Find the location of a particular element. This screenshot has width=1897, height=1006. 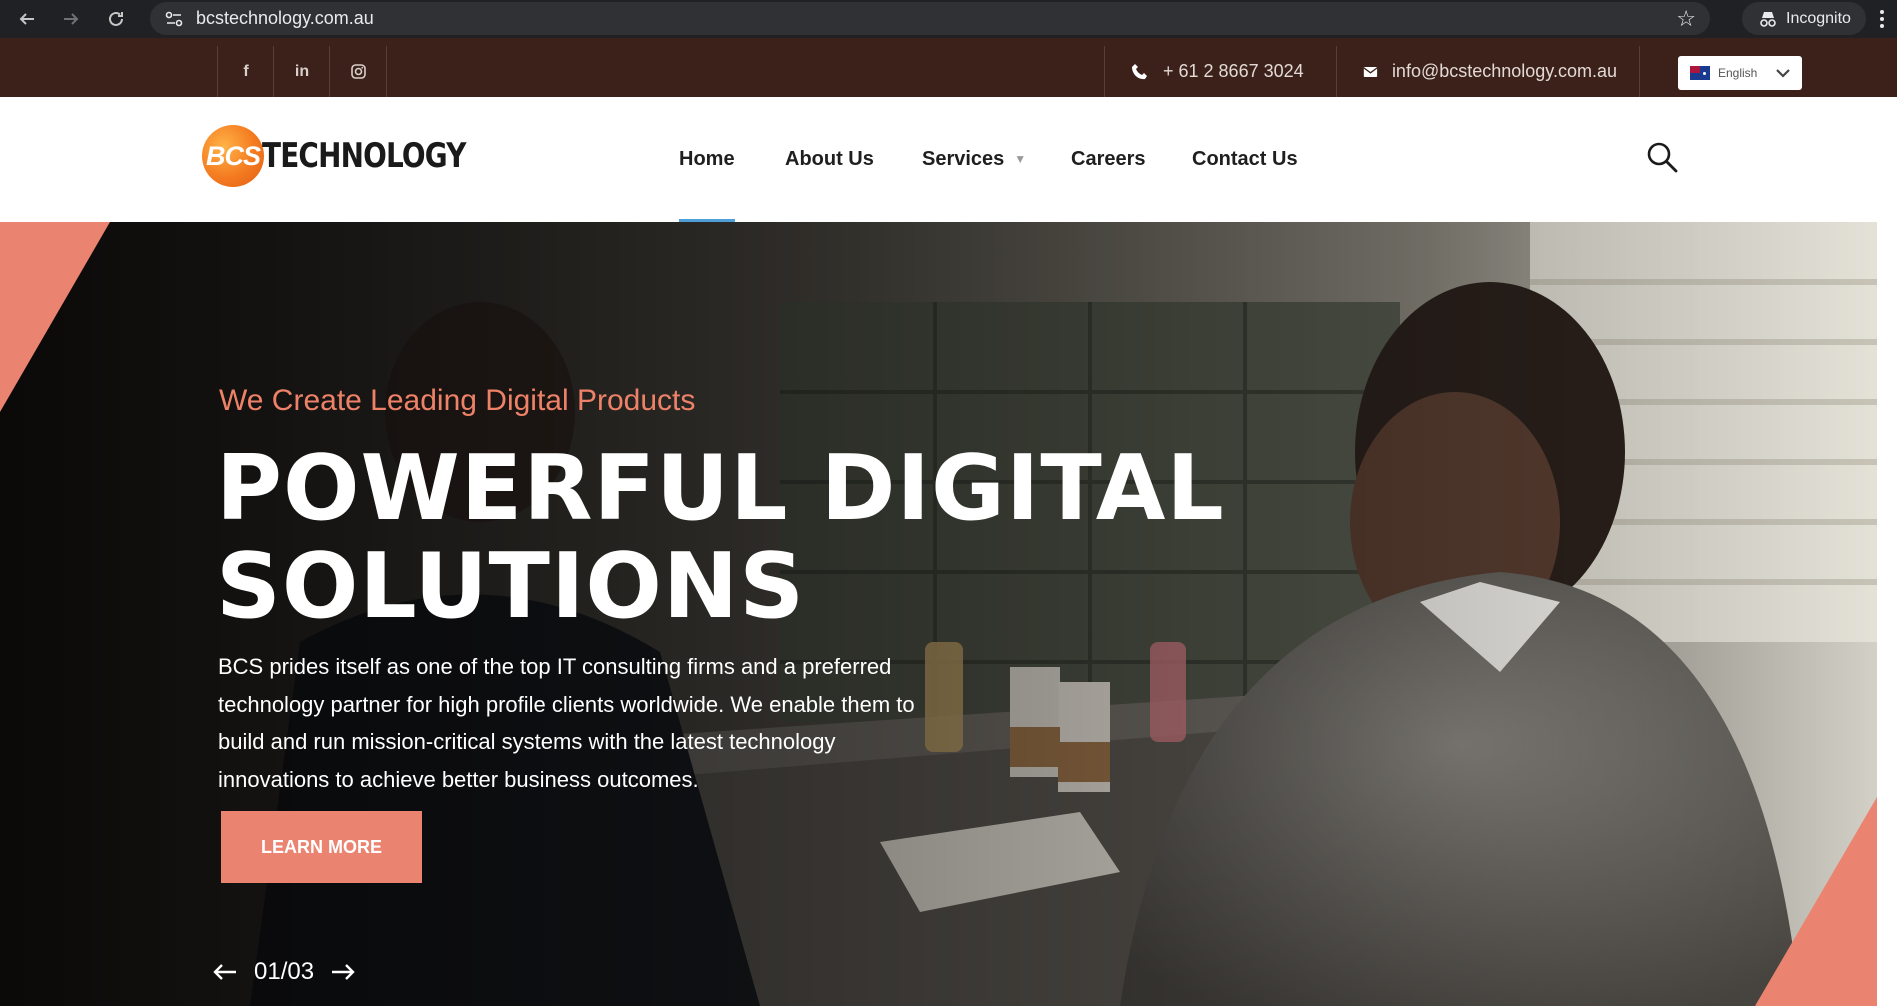

chevron-down-icon is located at coordinates (1783, 73).